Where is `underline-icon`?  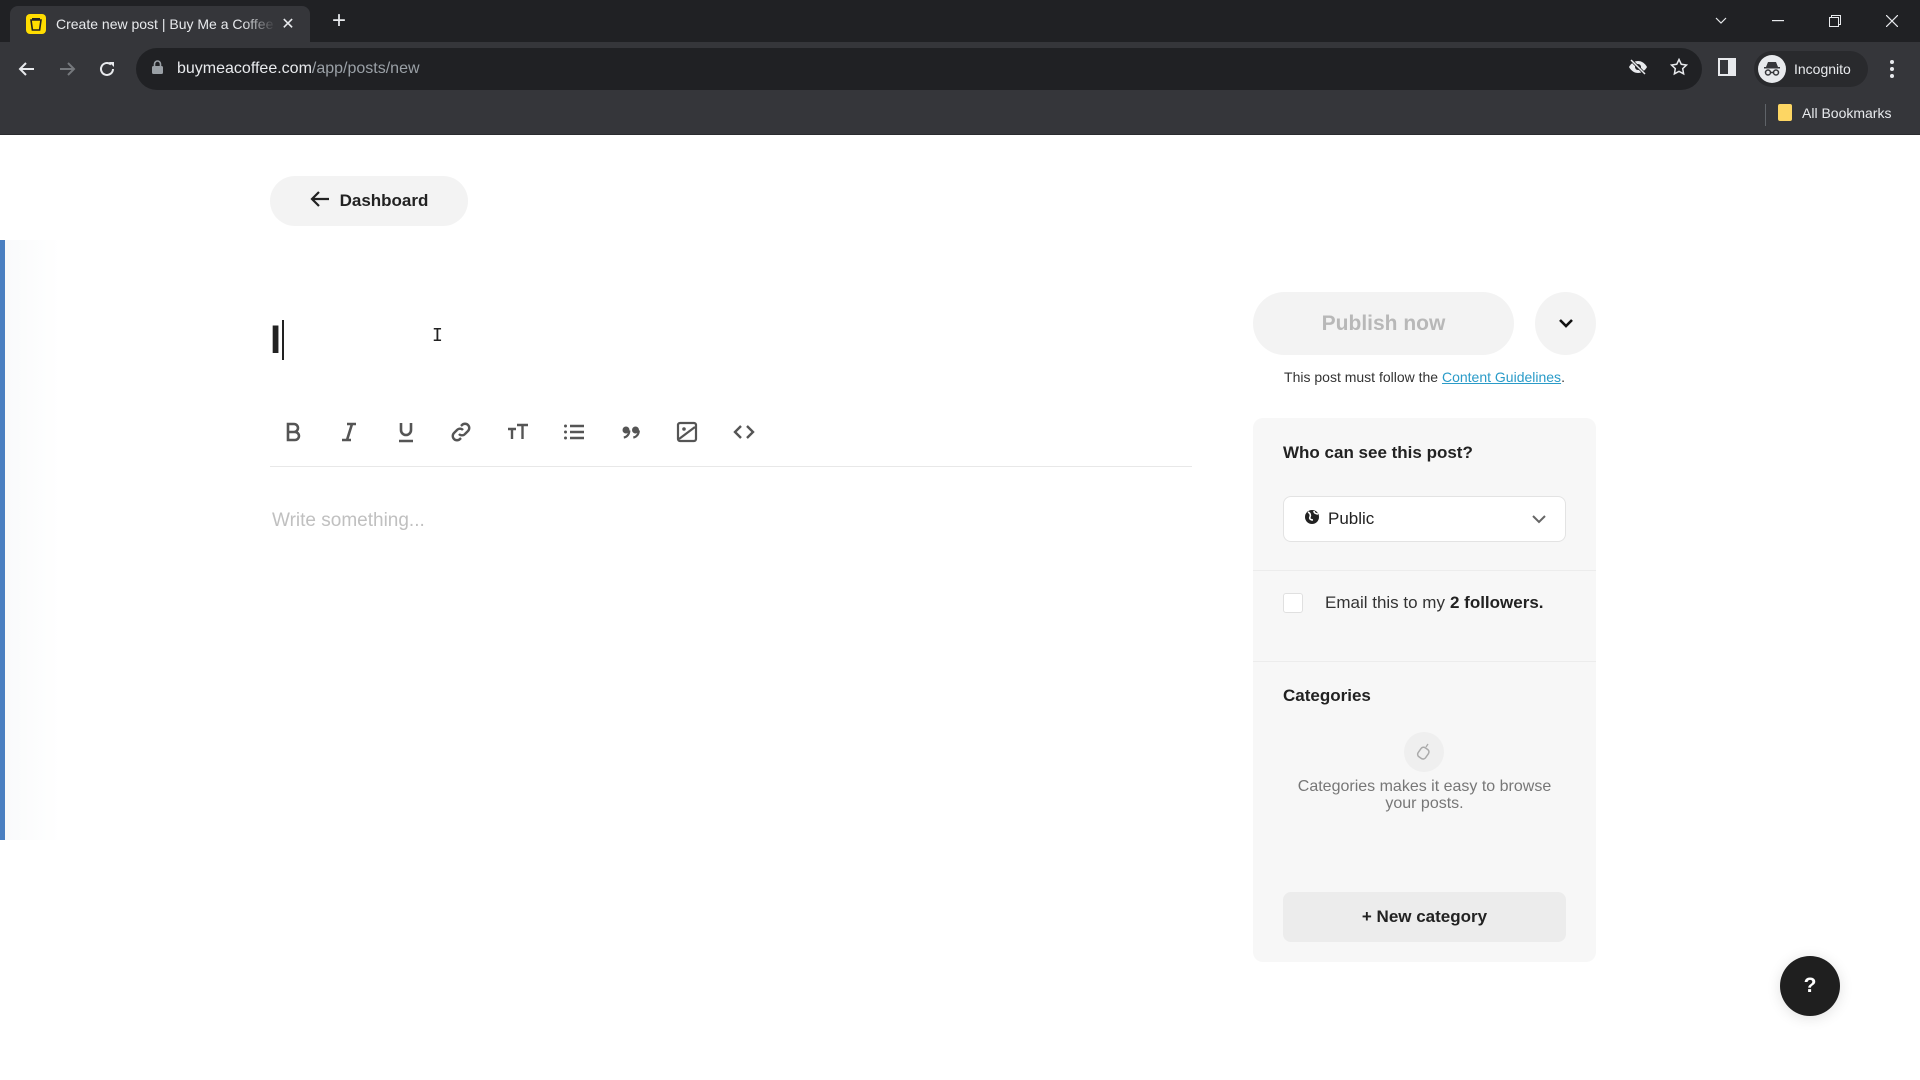
underline-icon is located at coordinates (406, 432).